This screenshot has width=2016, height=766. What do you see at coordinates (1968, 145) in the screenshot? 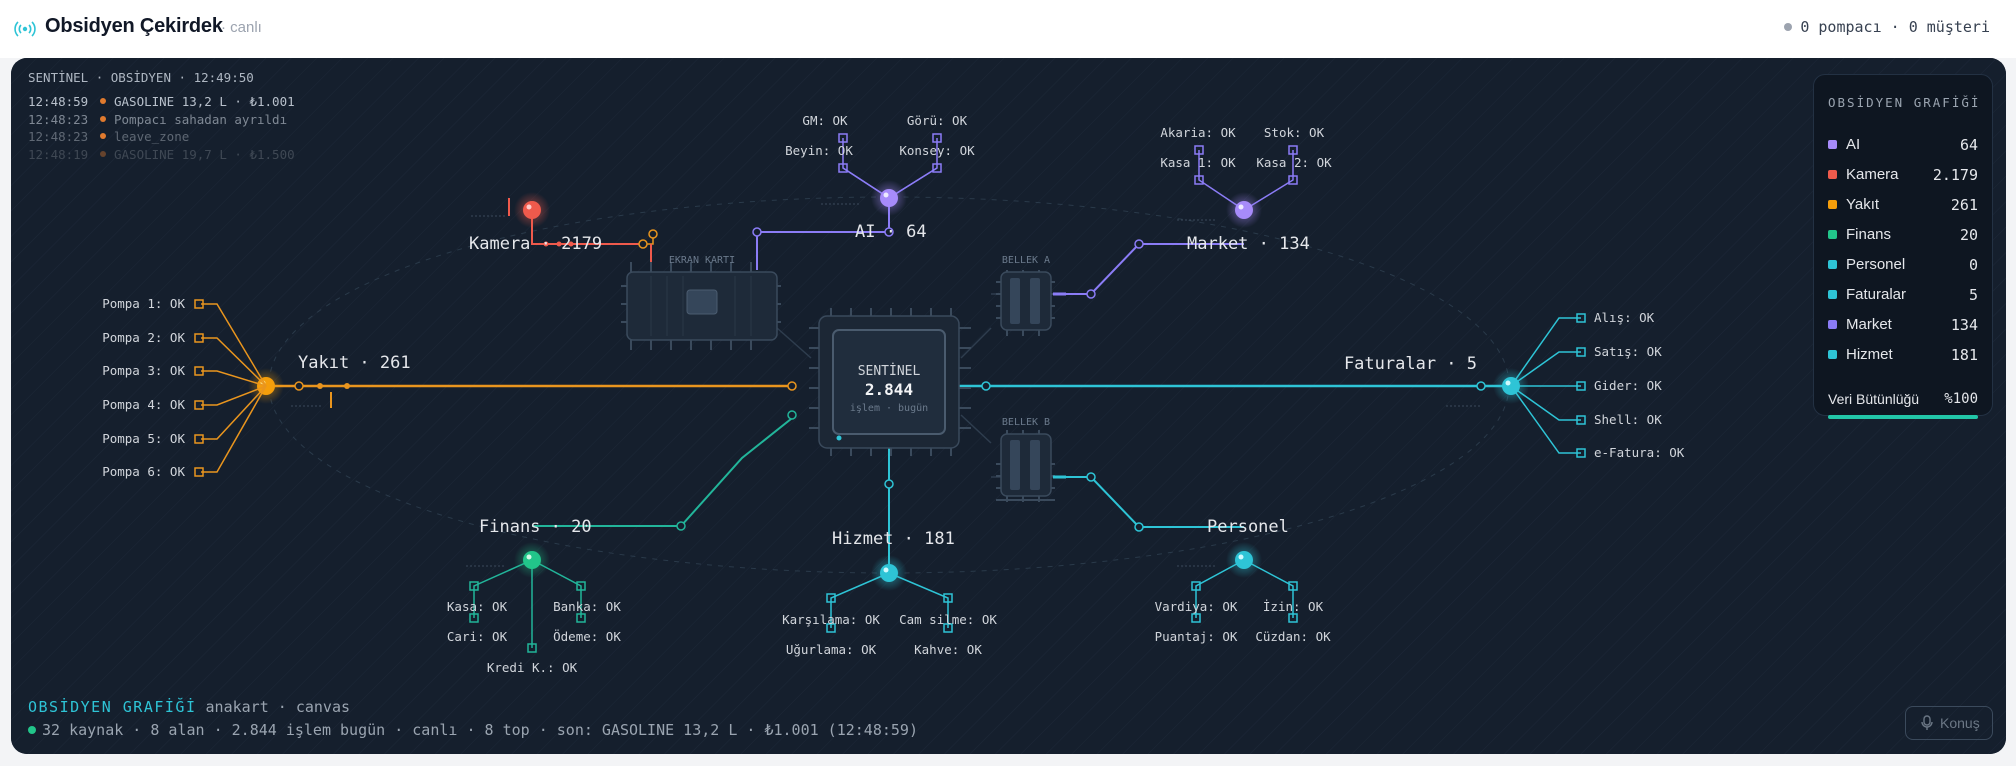
I see `legend-value: 64` at bounding box center [1968, 145].